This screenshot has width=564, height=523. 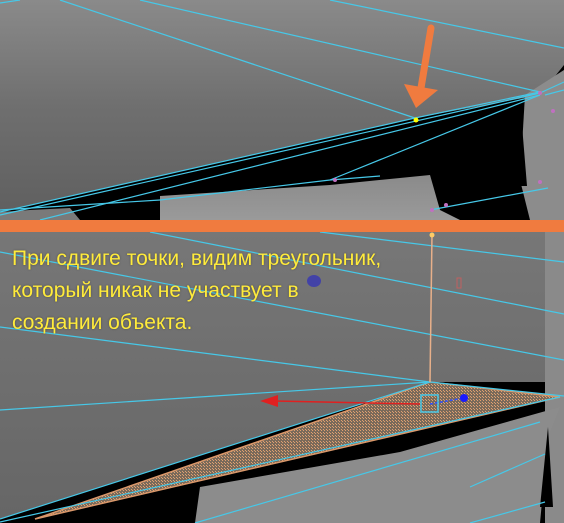 I want to click on panel-divider, so click(x=282, y=226).